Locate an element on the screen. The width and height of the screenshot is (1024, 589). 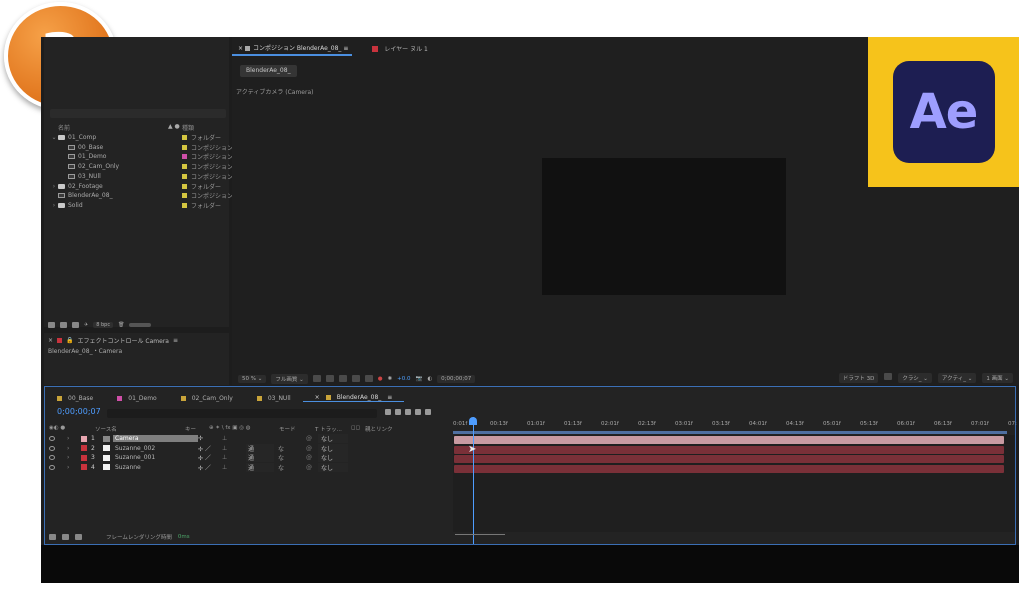
layer-switches: ✢ is located at coordinates (210, 438).